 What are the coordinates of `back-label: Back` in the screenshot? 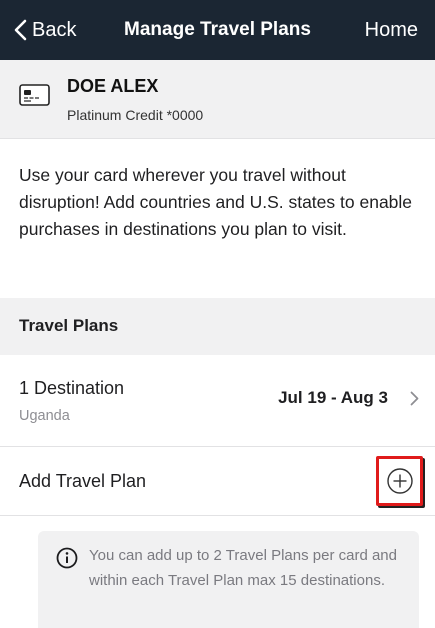 It's located at (54, 29).